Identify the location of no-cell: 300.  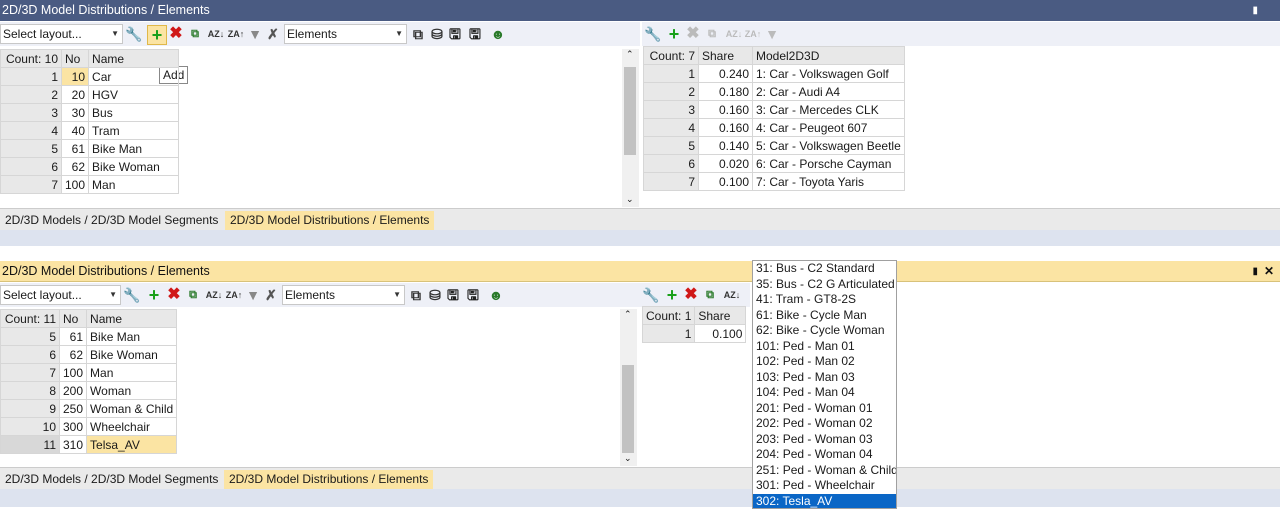
(73, 427).